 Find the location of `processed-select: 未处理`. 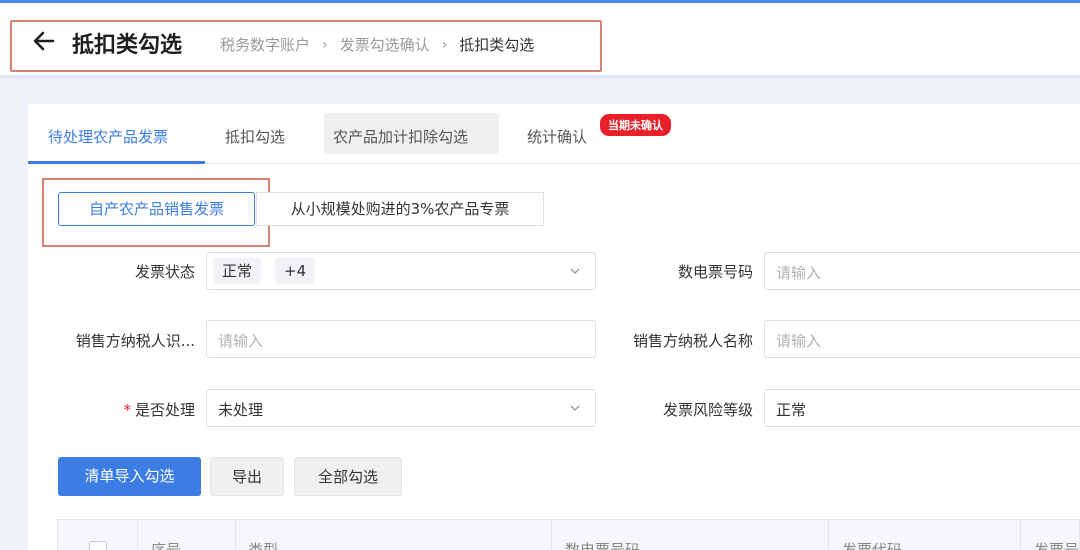

processed-select: 未处理 is located at coordinates (401, 408).